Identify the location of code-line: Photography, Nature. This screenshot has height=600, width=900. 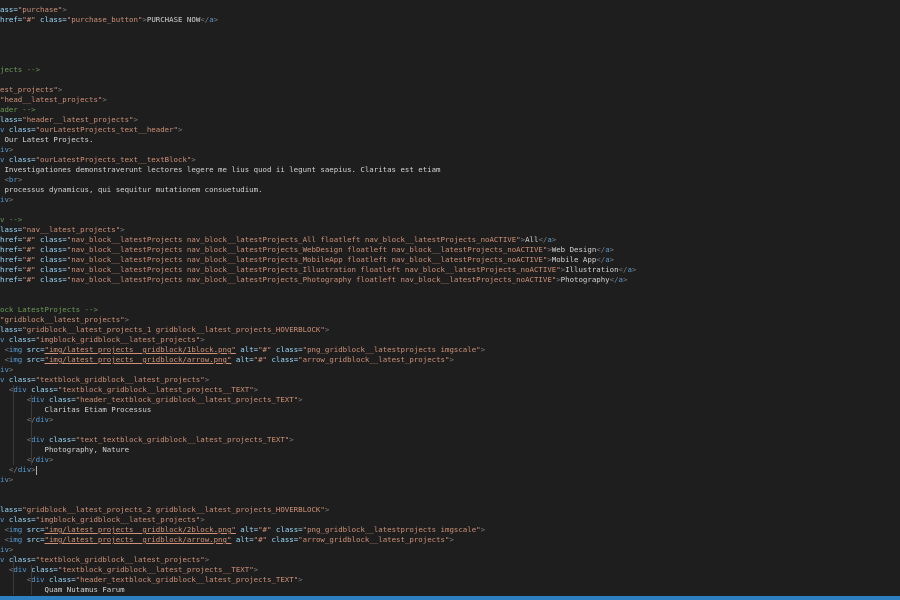
(450, 450).